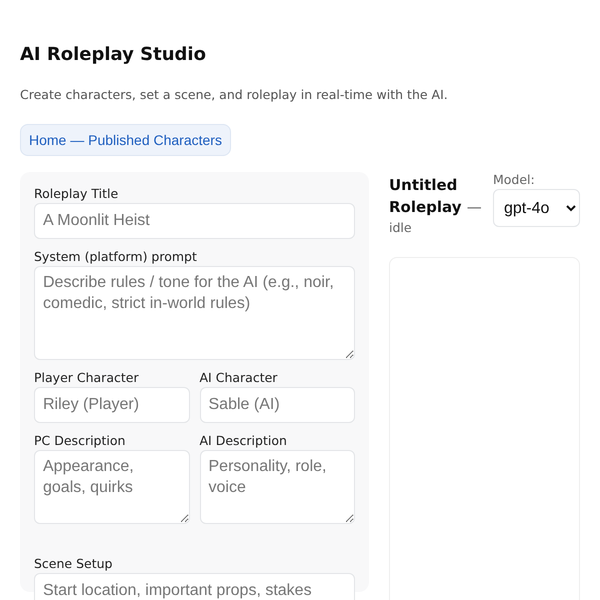  I want to click on field-label: AI Character, so click(239, 377).